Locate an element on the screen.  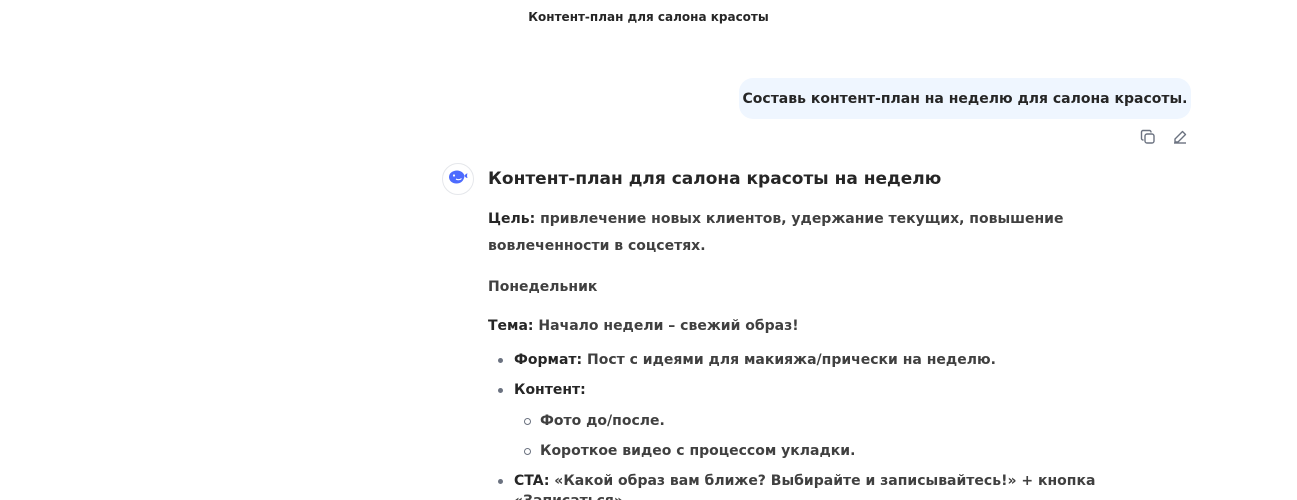
theme-text: Начало недели – свежий образ! is located at coordinates (666, 326).